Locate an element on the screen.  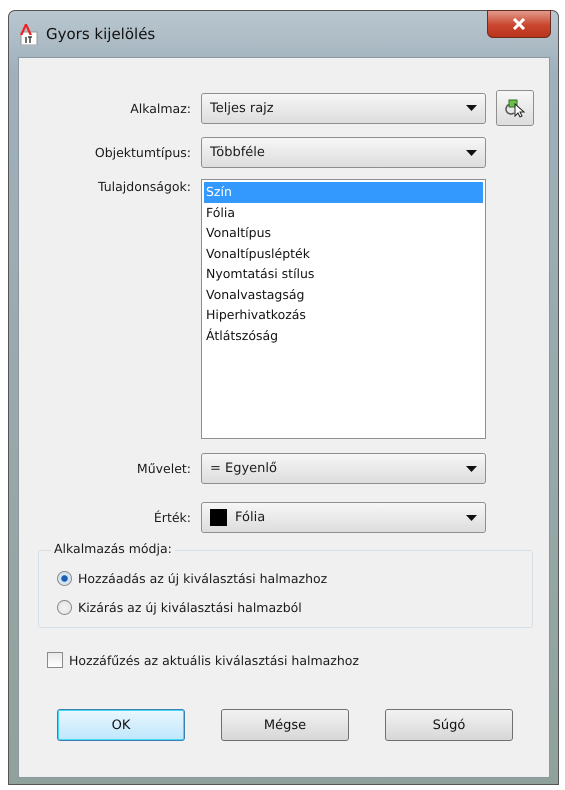
dialog-button: Súgó is located at coordinates (449, 725).